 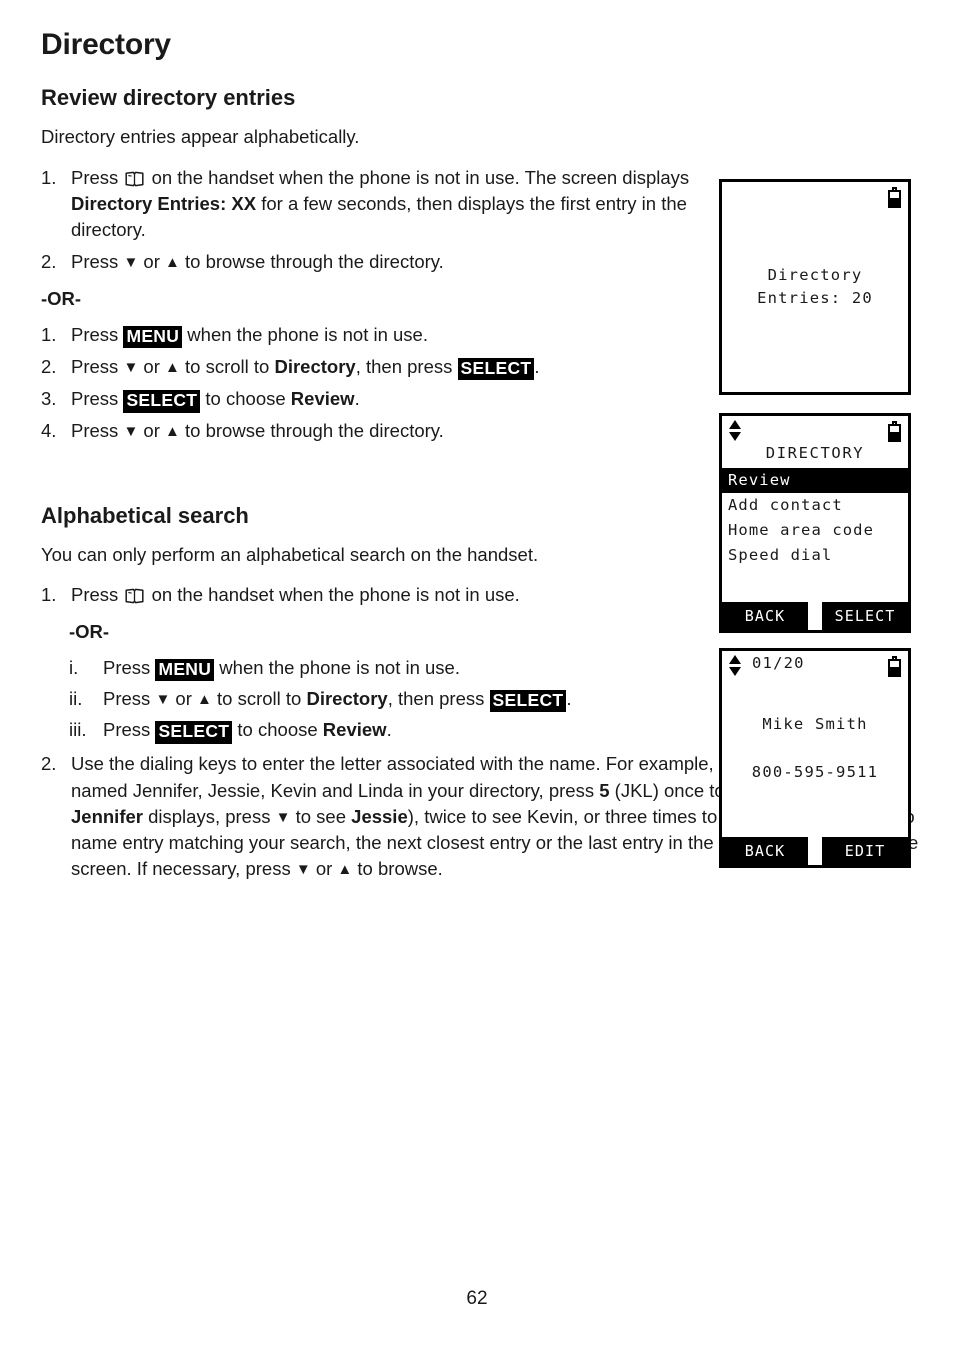 I want to click on lcd-body: Directory Entries: 20, so click(x=815, y=287).